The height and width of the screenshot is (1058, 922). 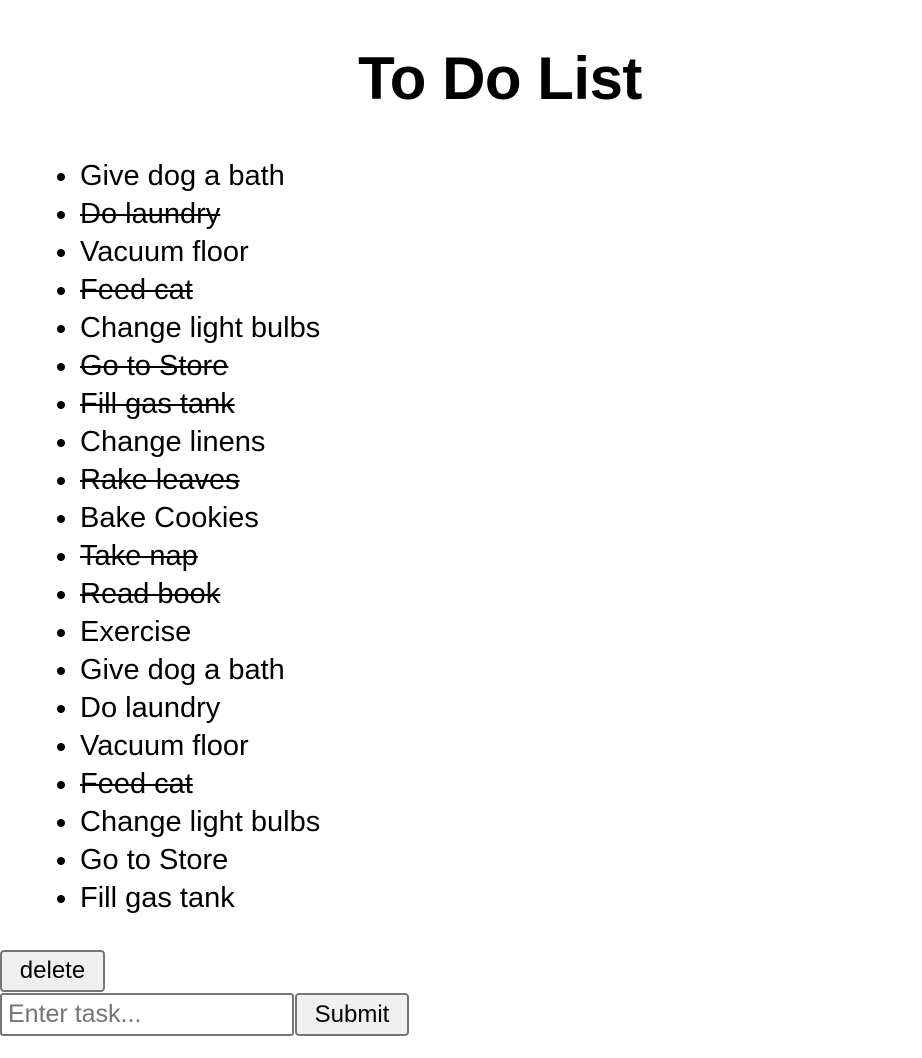 I want to click on page-title: To Do List, so click(x=500, y=78).